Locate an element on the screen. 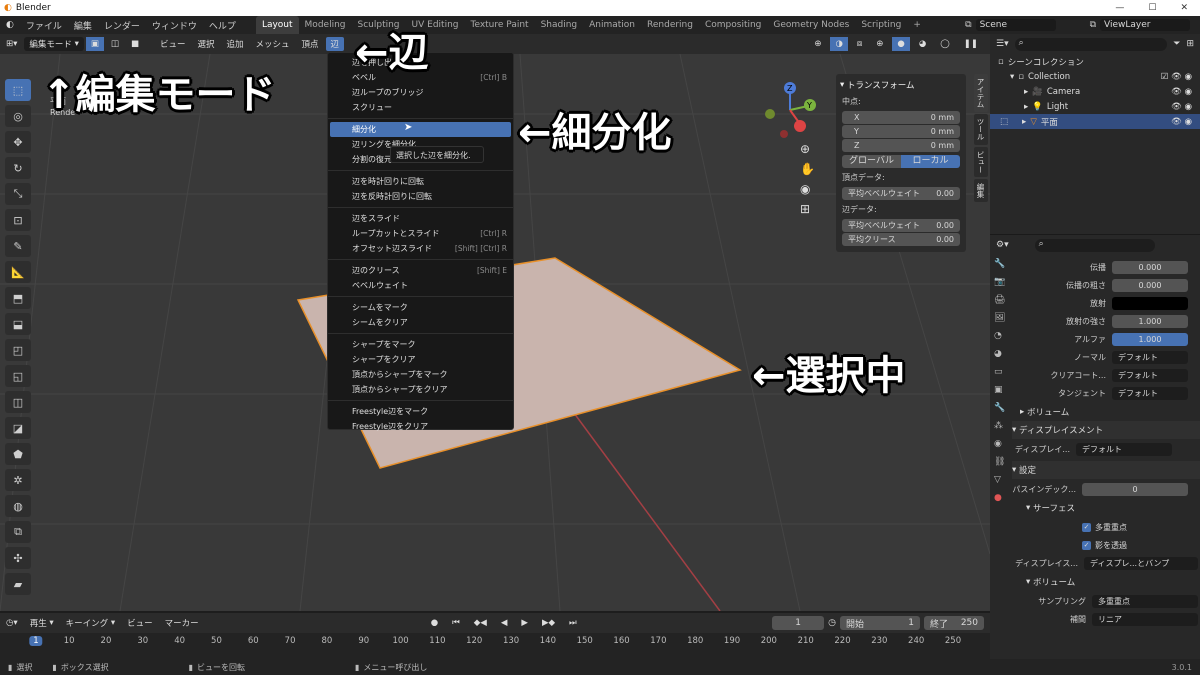 The height and width of the screenshot is (675, 1200). checkbox-icon: ✓ is located at coordinates (1086, 527).